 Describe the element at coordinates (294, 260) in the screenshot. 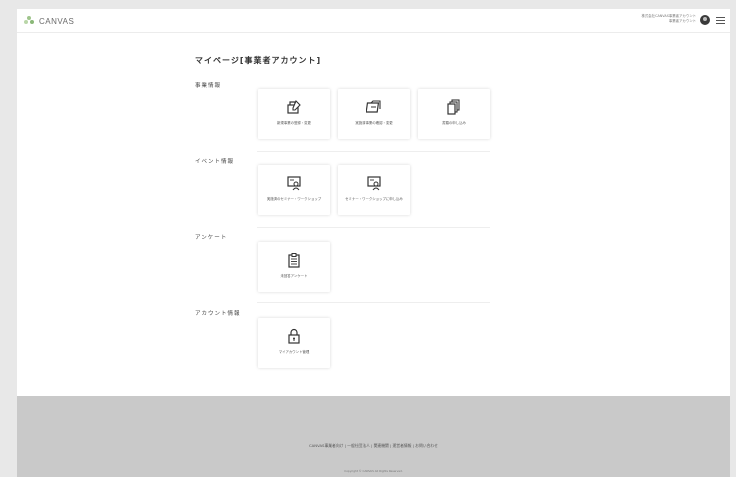

I see `clipboard-icon` at that location.